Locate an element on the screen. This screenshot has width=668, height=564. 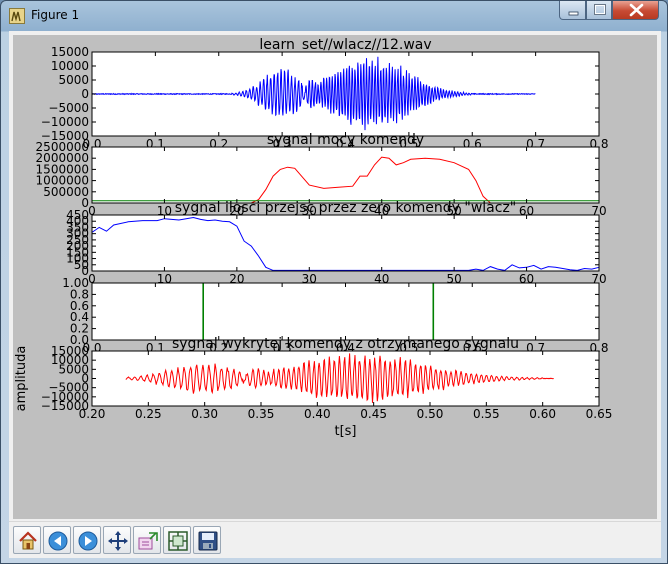
home-button is located at coordinates (27, 540).